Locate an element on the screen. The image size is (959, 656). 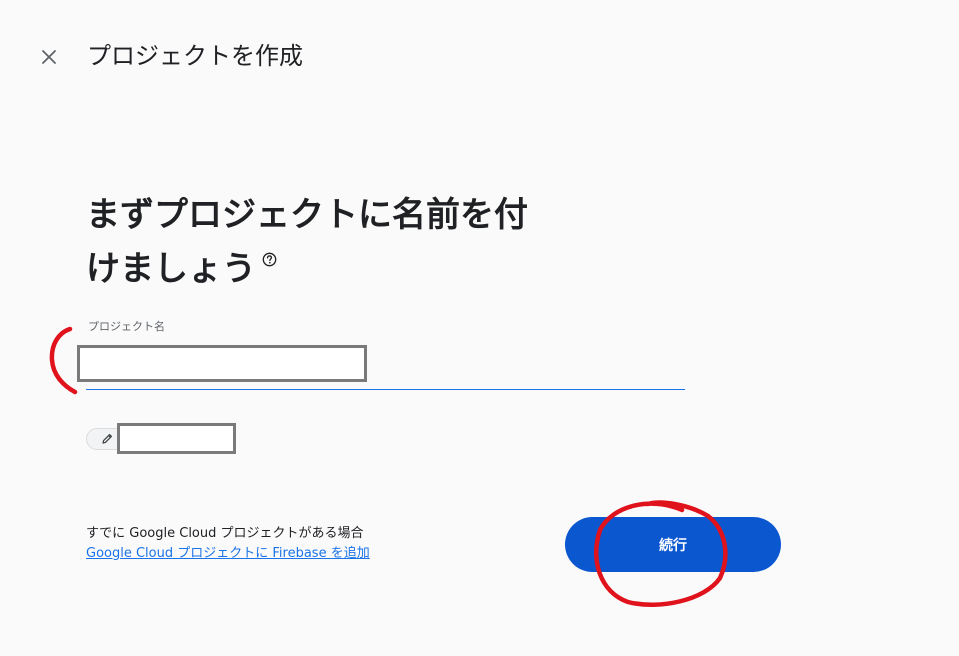
close-icon is located at coordinates (49, 57).